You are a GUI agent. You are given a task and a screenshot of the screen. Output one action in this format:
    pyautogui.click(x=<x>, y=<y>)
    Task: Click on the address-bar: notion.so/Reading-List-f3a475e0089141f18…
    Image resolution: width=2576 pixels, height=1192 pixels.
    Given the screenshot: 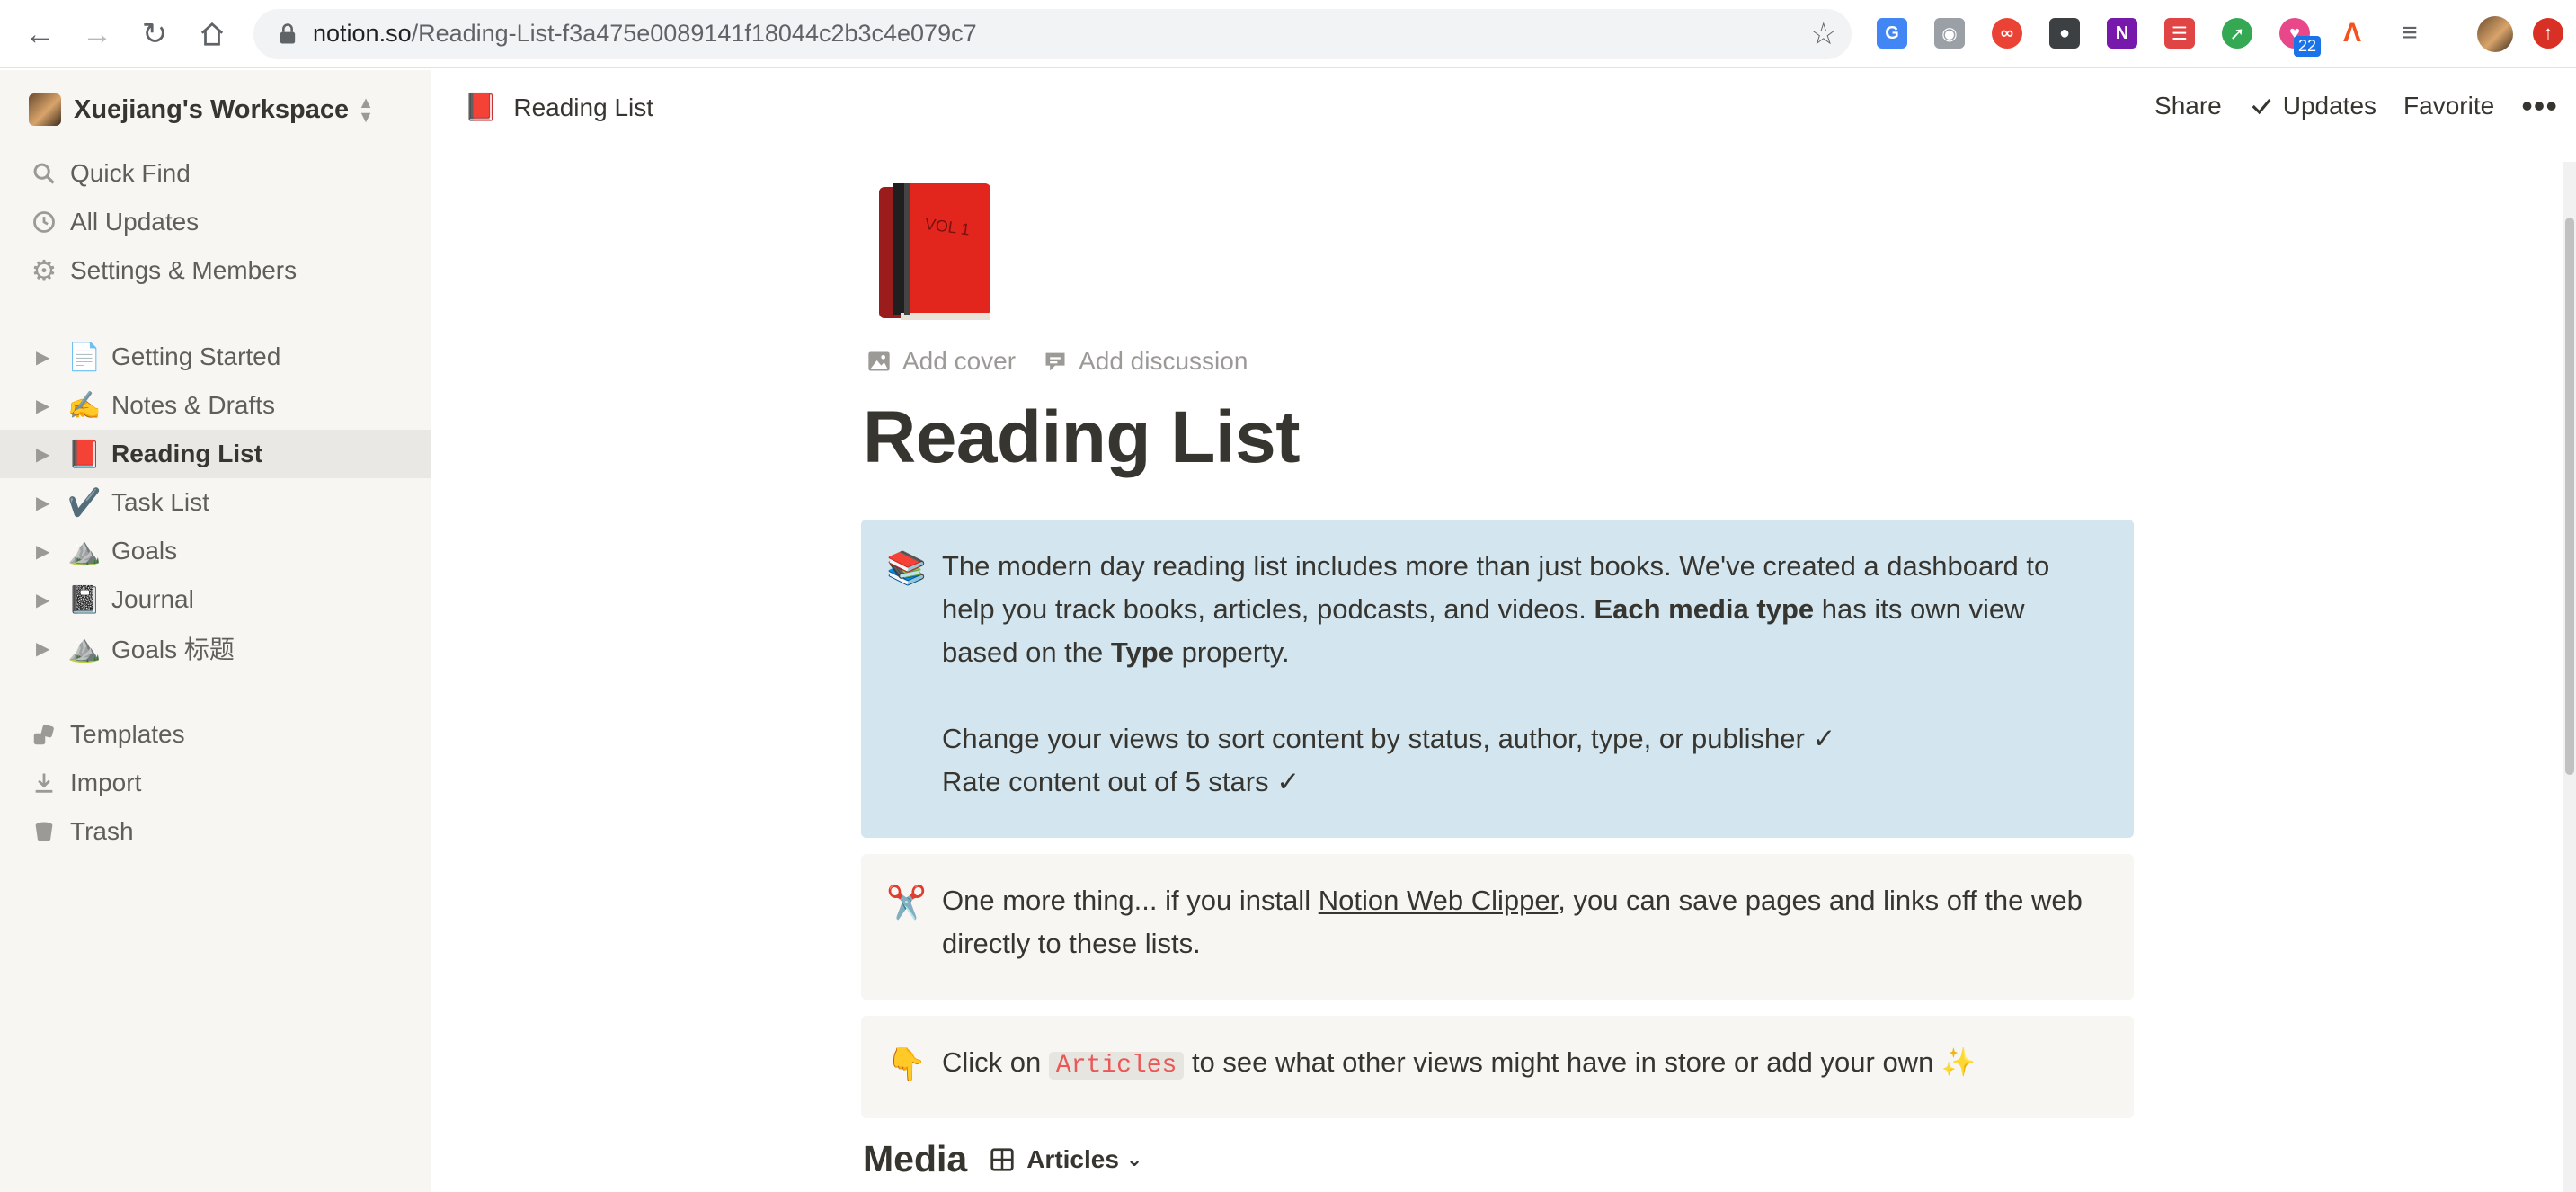 What is the action you would take?
    pyautogui.click(x=1052, y=34)
    